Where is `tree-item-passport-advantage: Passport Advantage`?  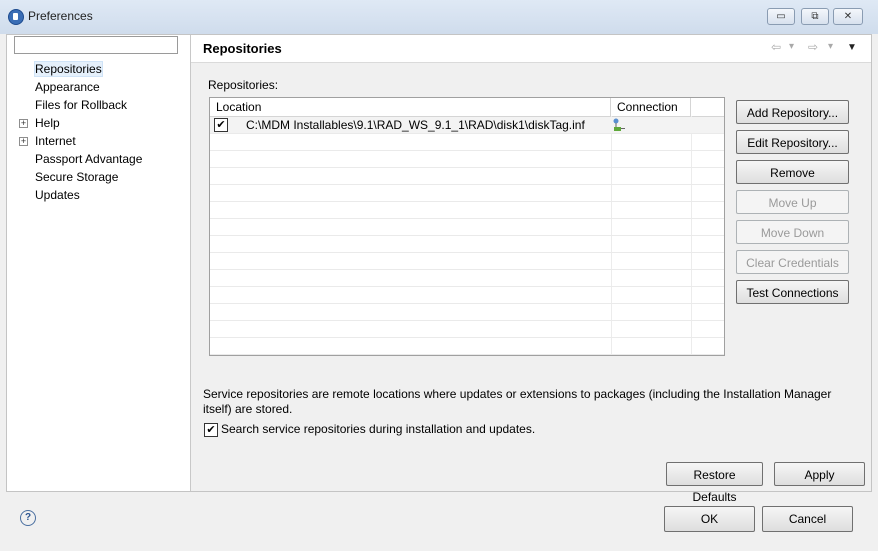
tree-item-passport-advantage: Passport Advantage is located at coordinates (98, 159).